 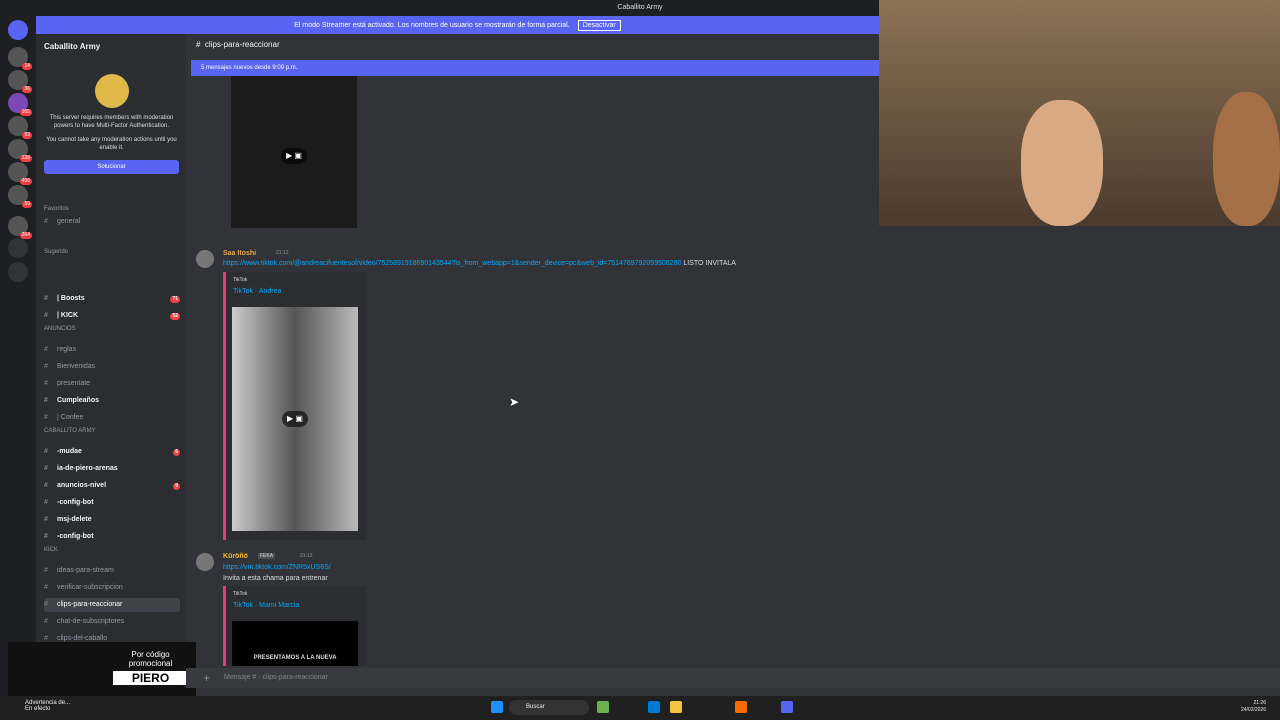 I want to click on sidebar-channel: # | KICK 52, so click(x=112, y=316).